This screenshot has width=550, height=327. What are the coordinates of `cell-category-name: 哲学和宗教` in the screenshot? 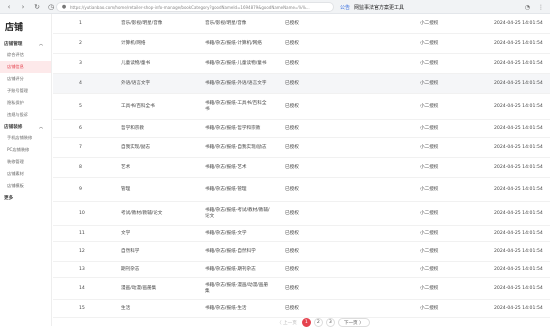 It's located at (132, 128).